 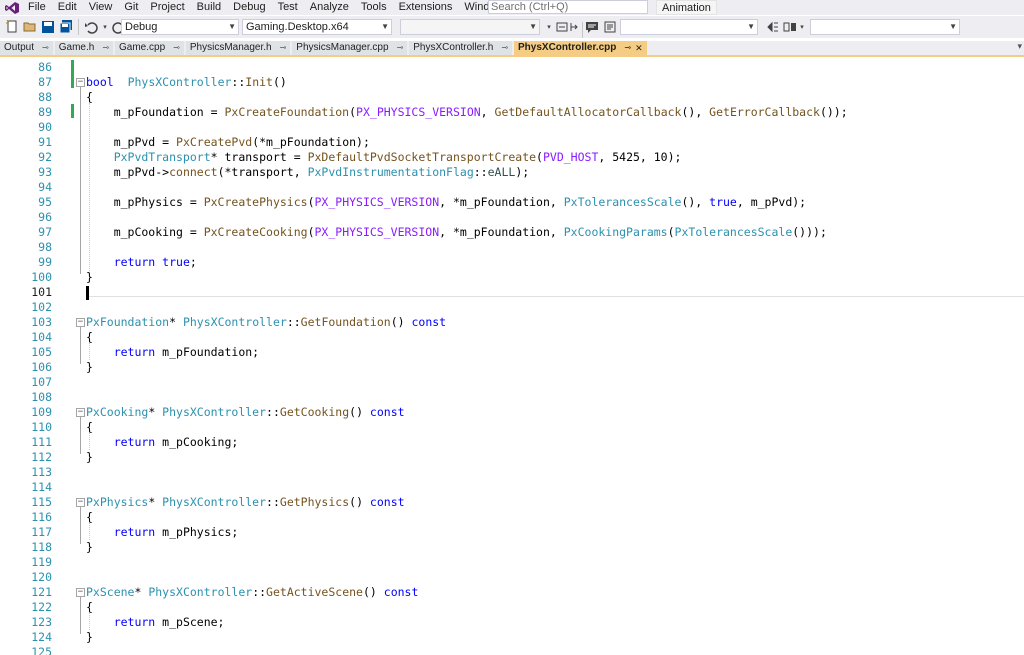 I want to click on solution-platform-value: Gaming.Desktop.x64, so click(x=297, y=27).